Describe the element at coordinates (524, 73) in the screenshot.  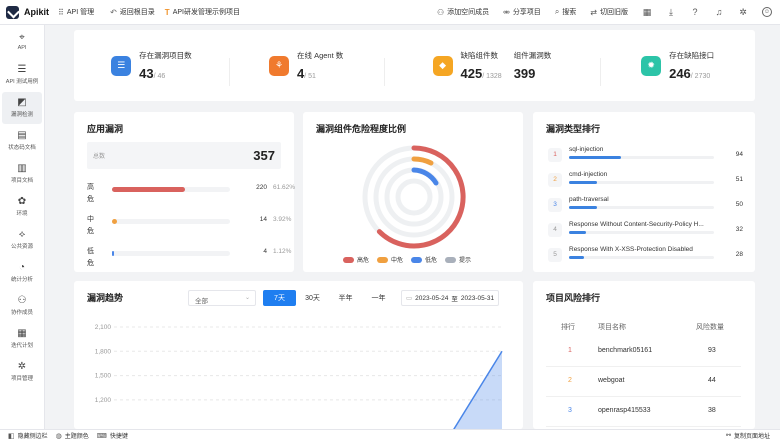
I see `stat-value: 399` at that location.